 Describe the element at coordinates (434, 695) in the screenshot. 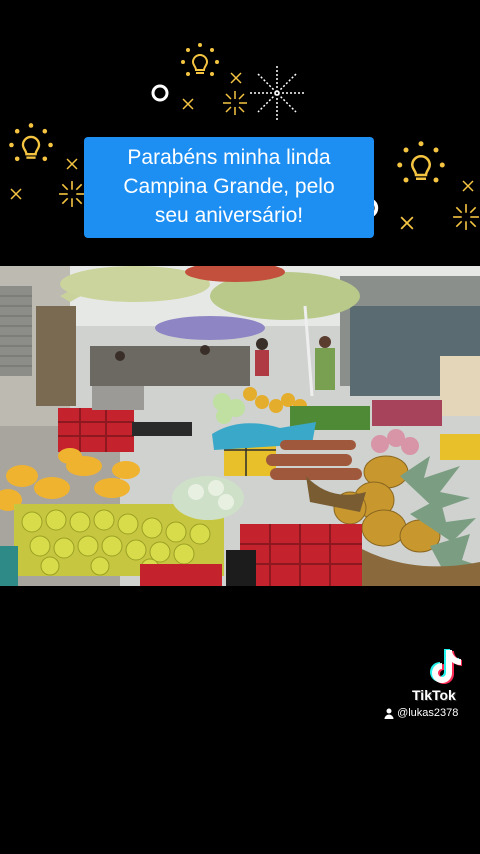

I see `tiktok-brand: TikTok` at that location.